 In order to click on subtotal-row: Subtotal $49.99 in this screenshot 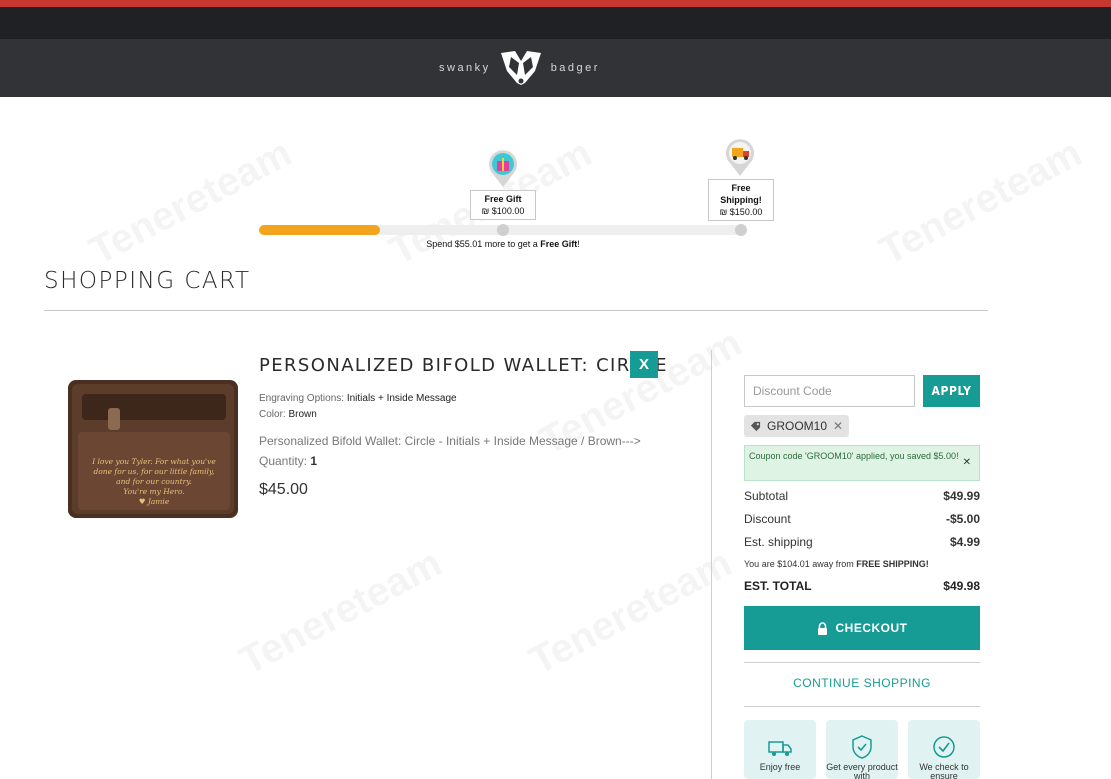, I will do `click(862, 496)`.